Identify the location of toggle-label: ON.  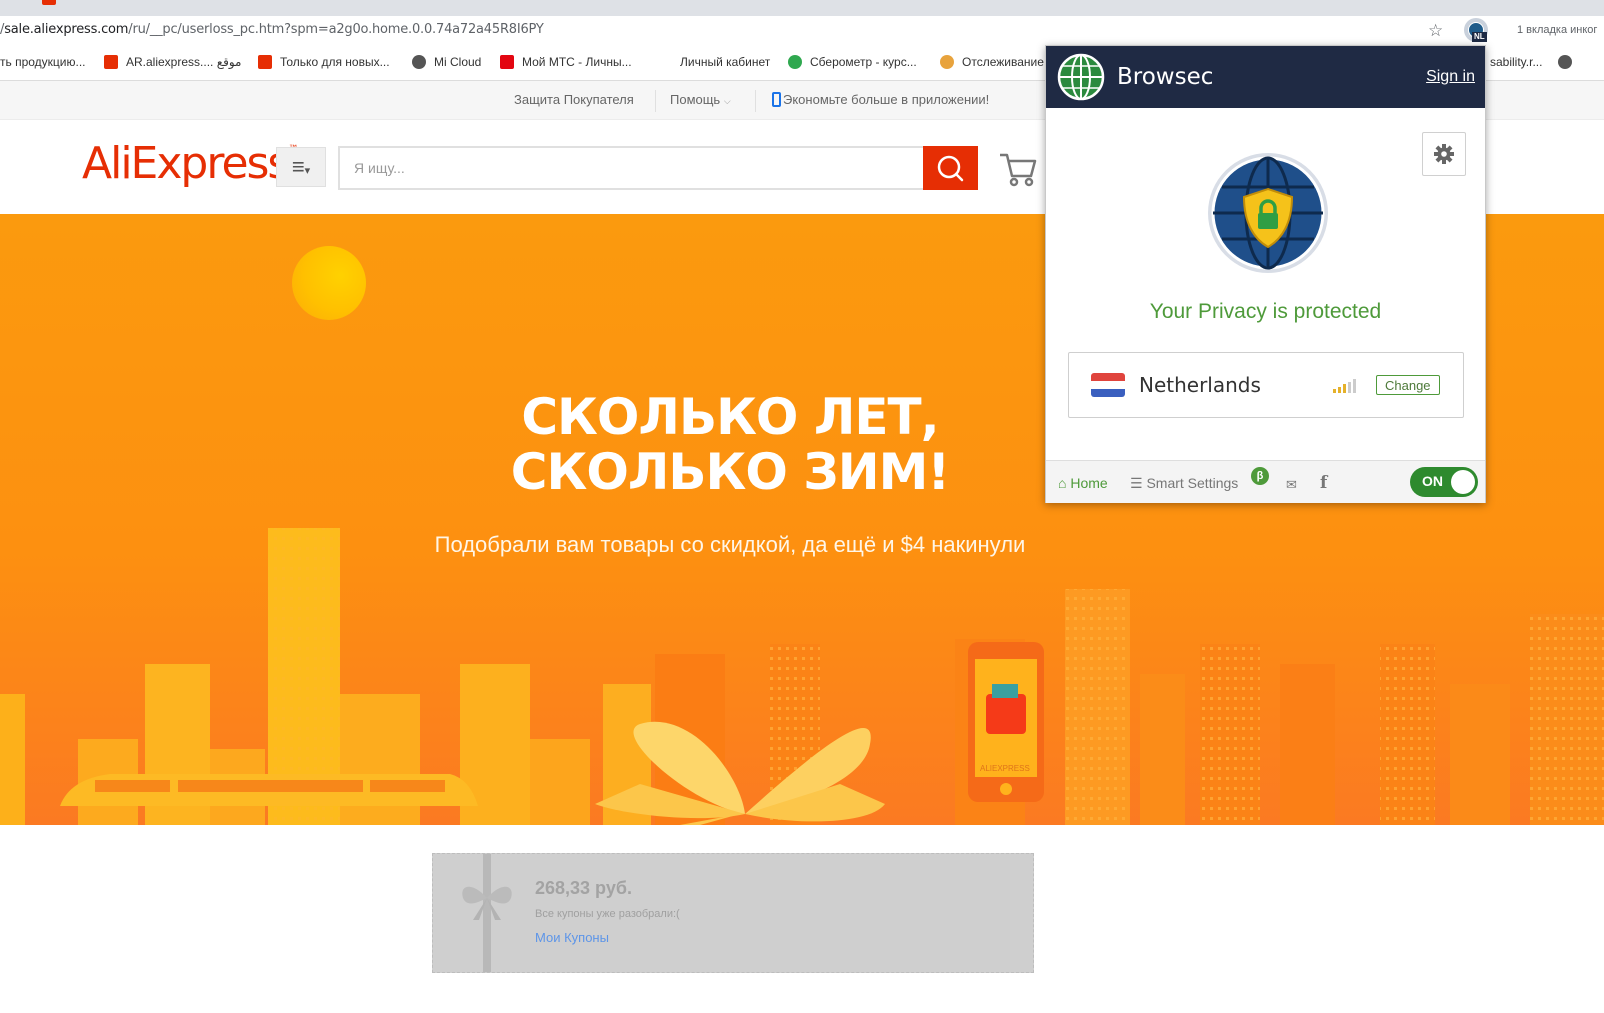
(1432, 481).